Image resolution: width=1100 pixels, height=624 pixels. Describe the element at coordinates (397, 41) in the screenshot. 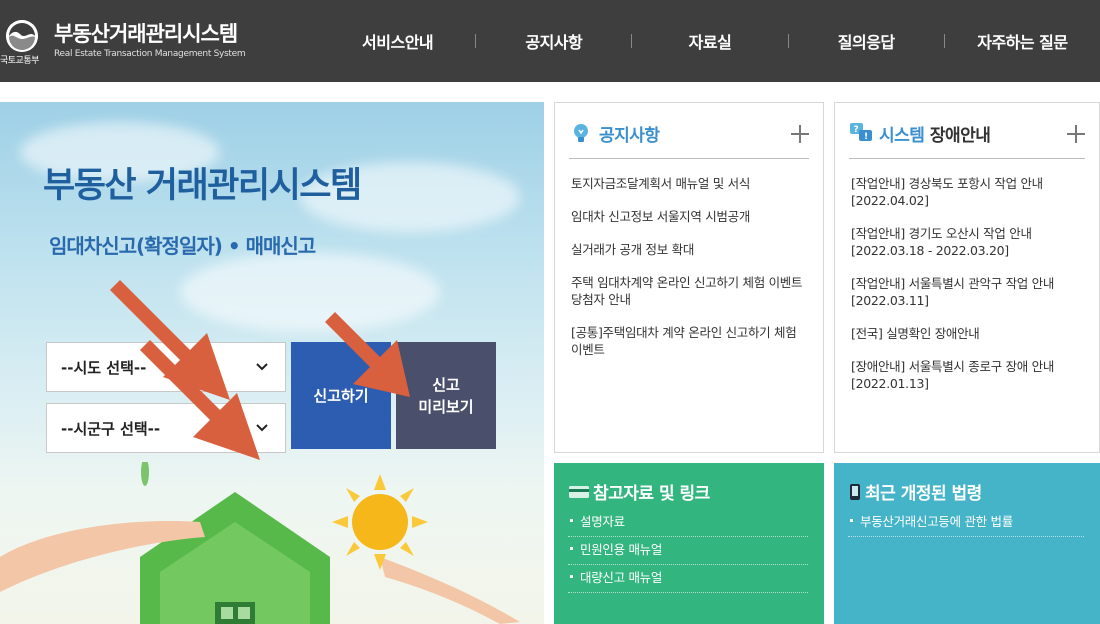

I see `nav-service-guide: 서비스안내` at that location.